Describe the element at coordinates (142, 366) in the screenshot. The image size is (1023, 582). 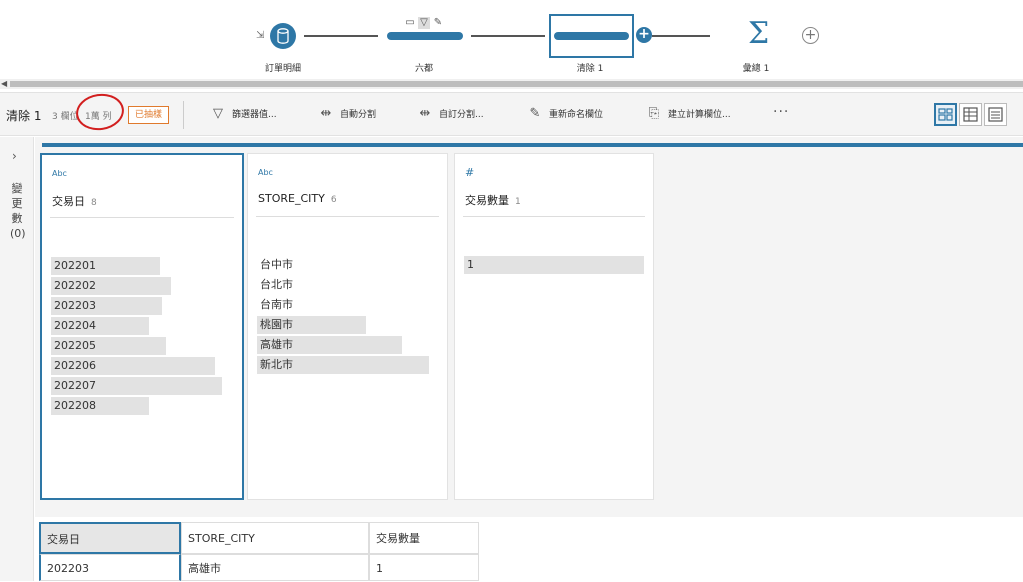
I see `value-bar: 202206` at that location.